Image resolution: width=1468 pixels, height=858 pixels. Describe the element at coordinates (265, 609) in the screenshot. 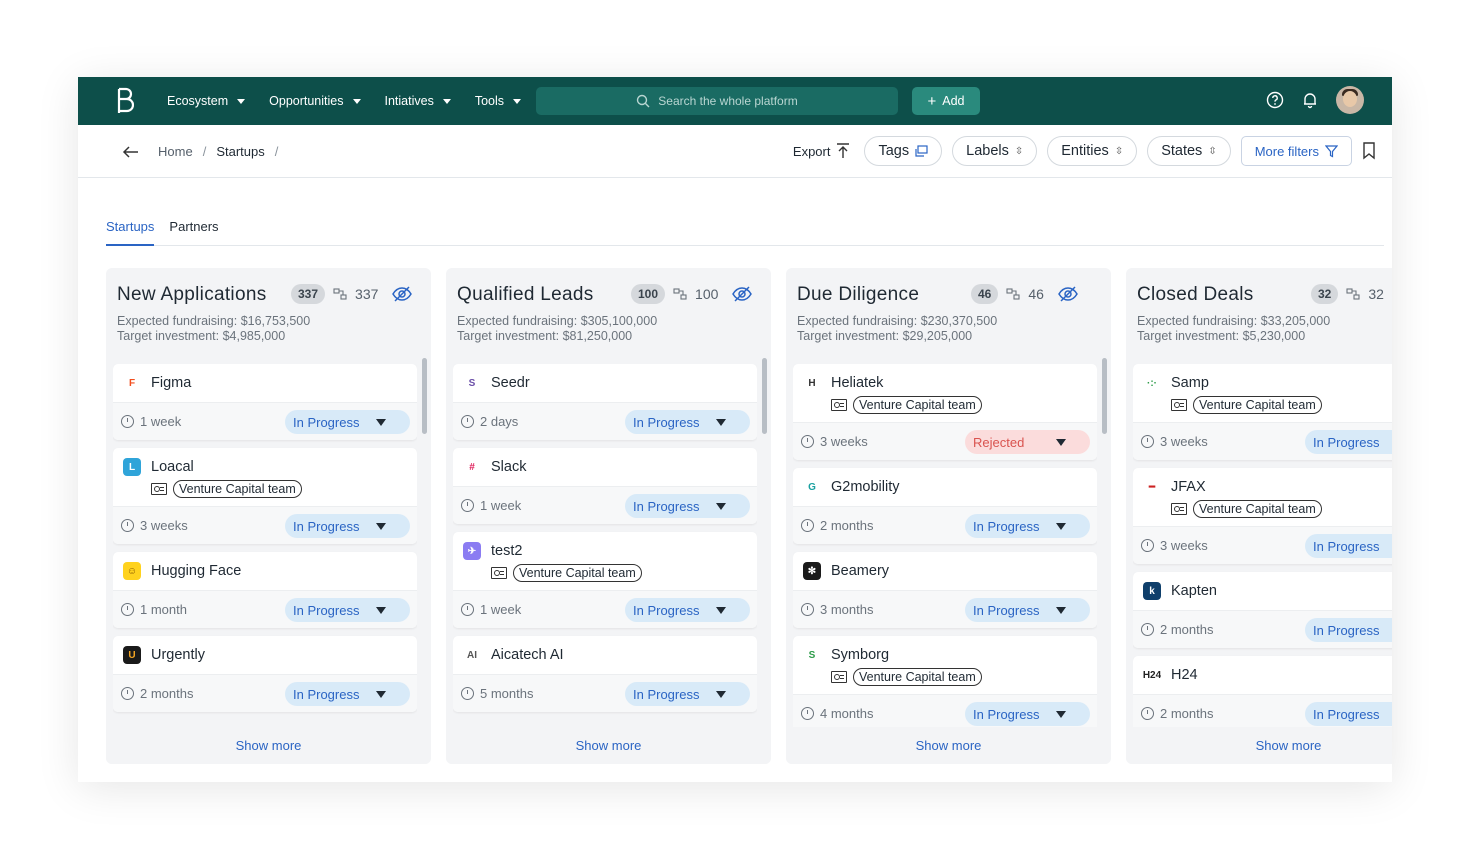

I see `card-footer: 1 month In Progress` at that location.